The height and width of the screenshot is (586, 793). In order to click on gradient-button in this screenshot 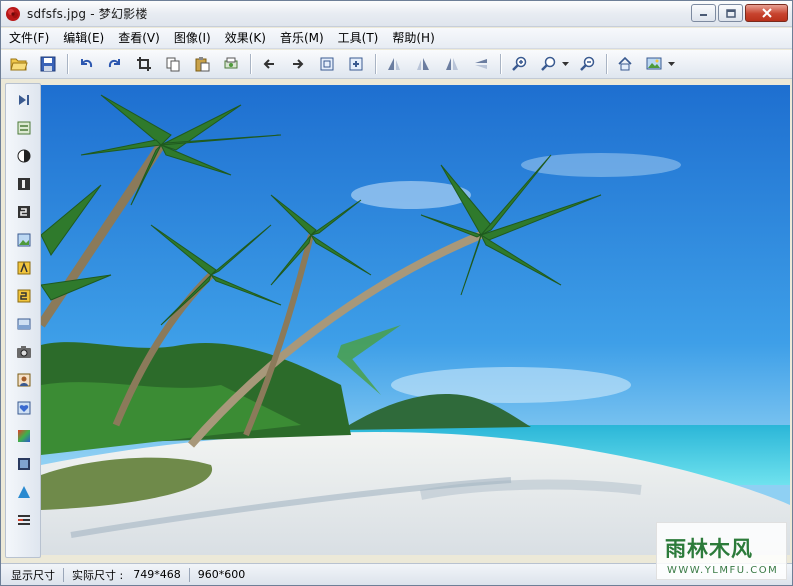, I will do `click(24, 436)`.